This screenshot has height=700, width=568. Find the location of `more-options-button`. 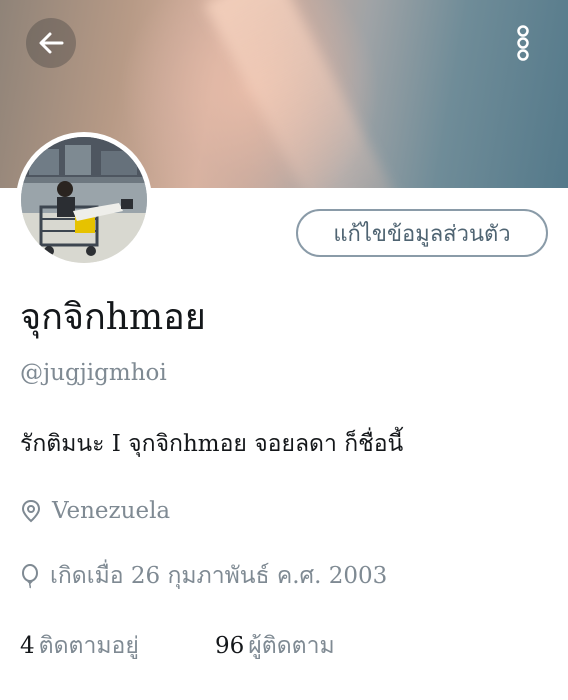

more-options-button is located at coordinates (523, 43).